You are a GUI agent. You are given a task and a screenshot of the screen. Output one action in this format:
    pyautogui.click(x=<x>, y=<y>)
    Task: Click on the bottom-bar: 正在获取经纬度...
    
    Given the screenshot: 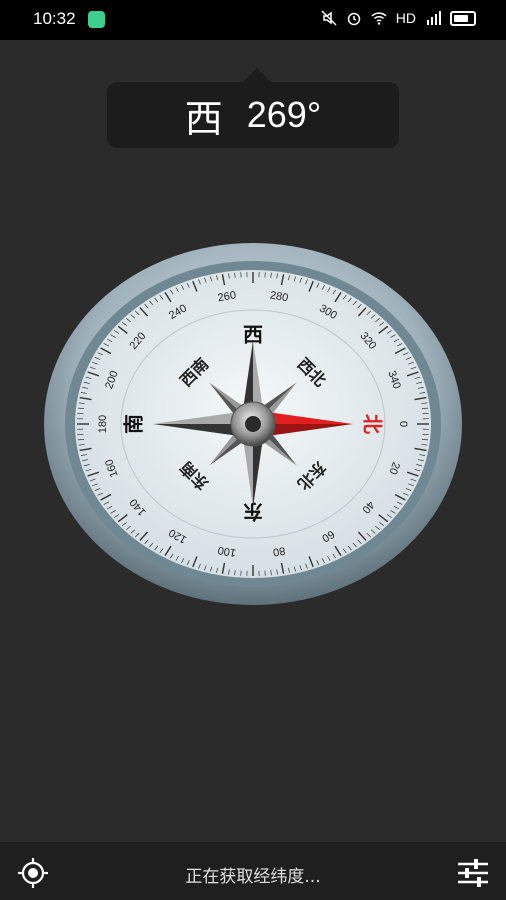 What is the action you would take?
    pyautogui.click(x=253, y=871)
    